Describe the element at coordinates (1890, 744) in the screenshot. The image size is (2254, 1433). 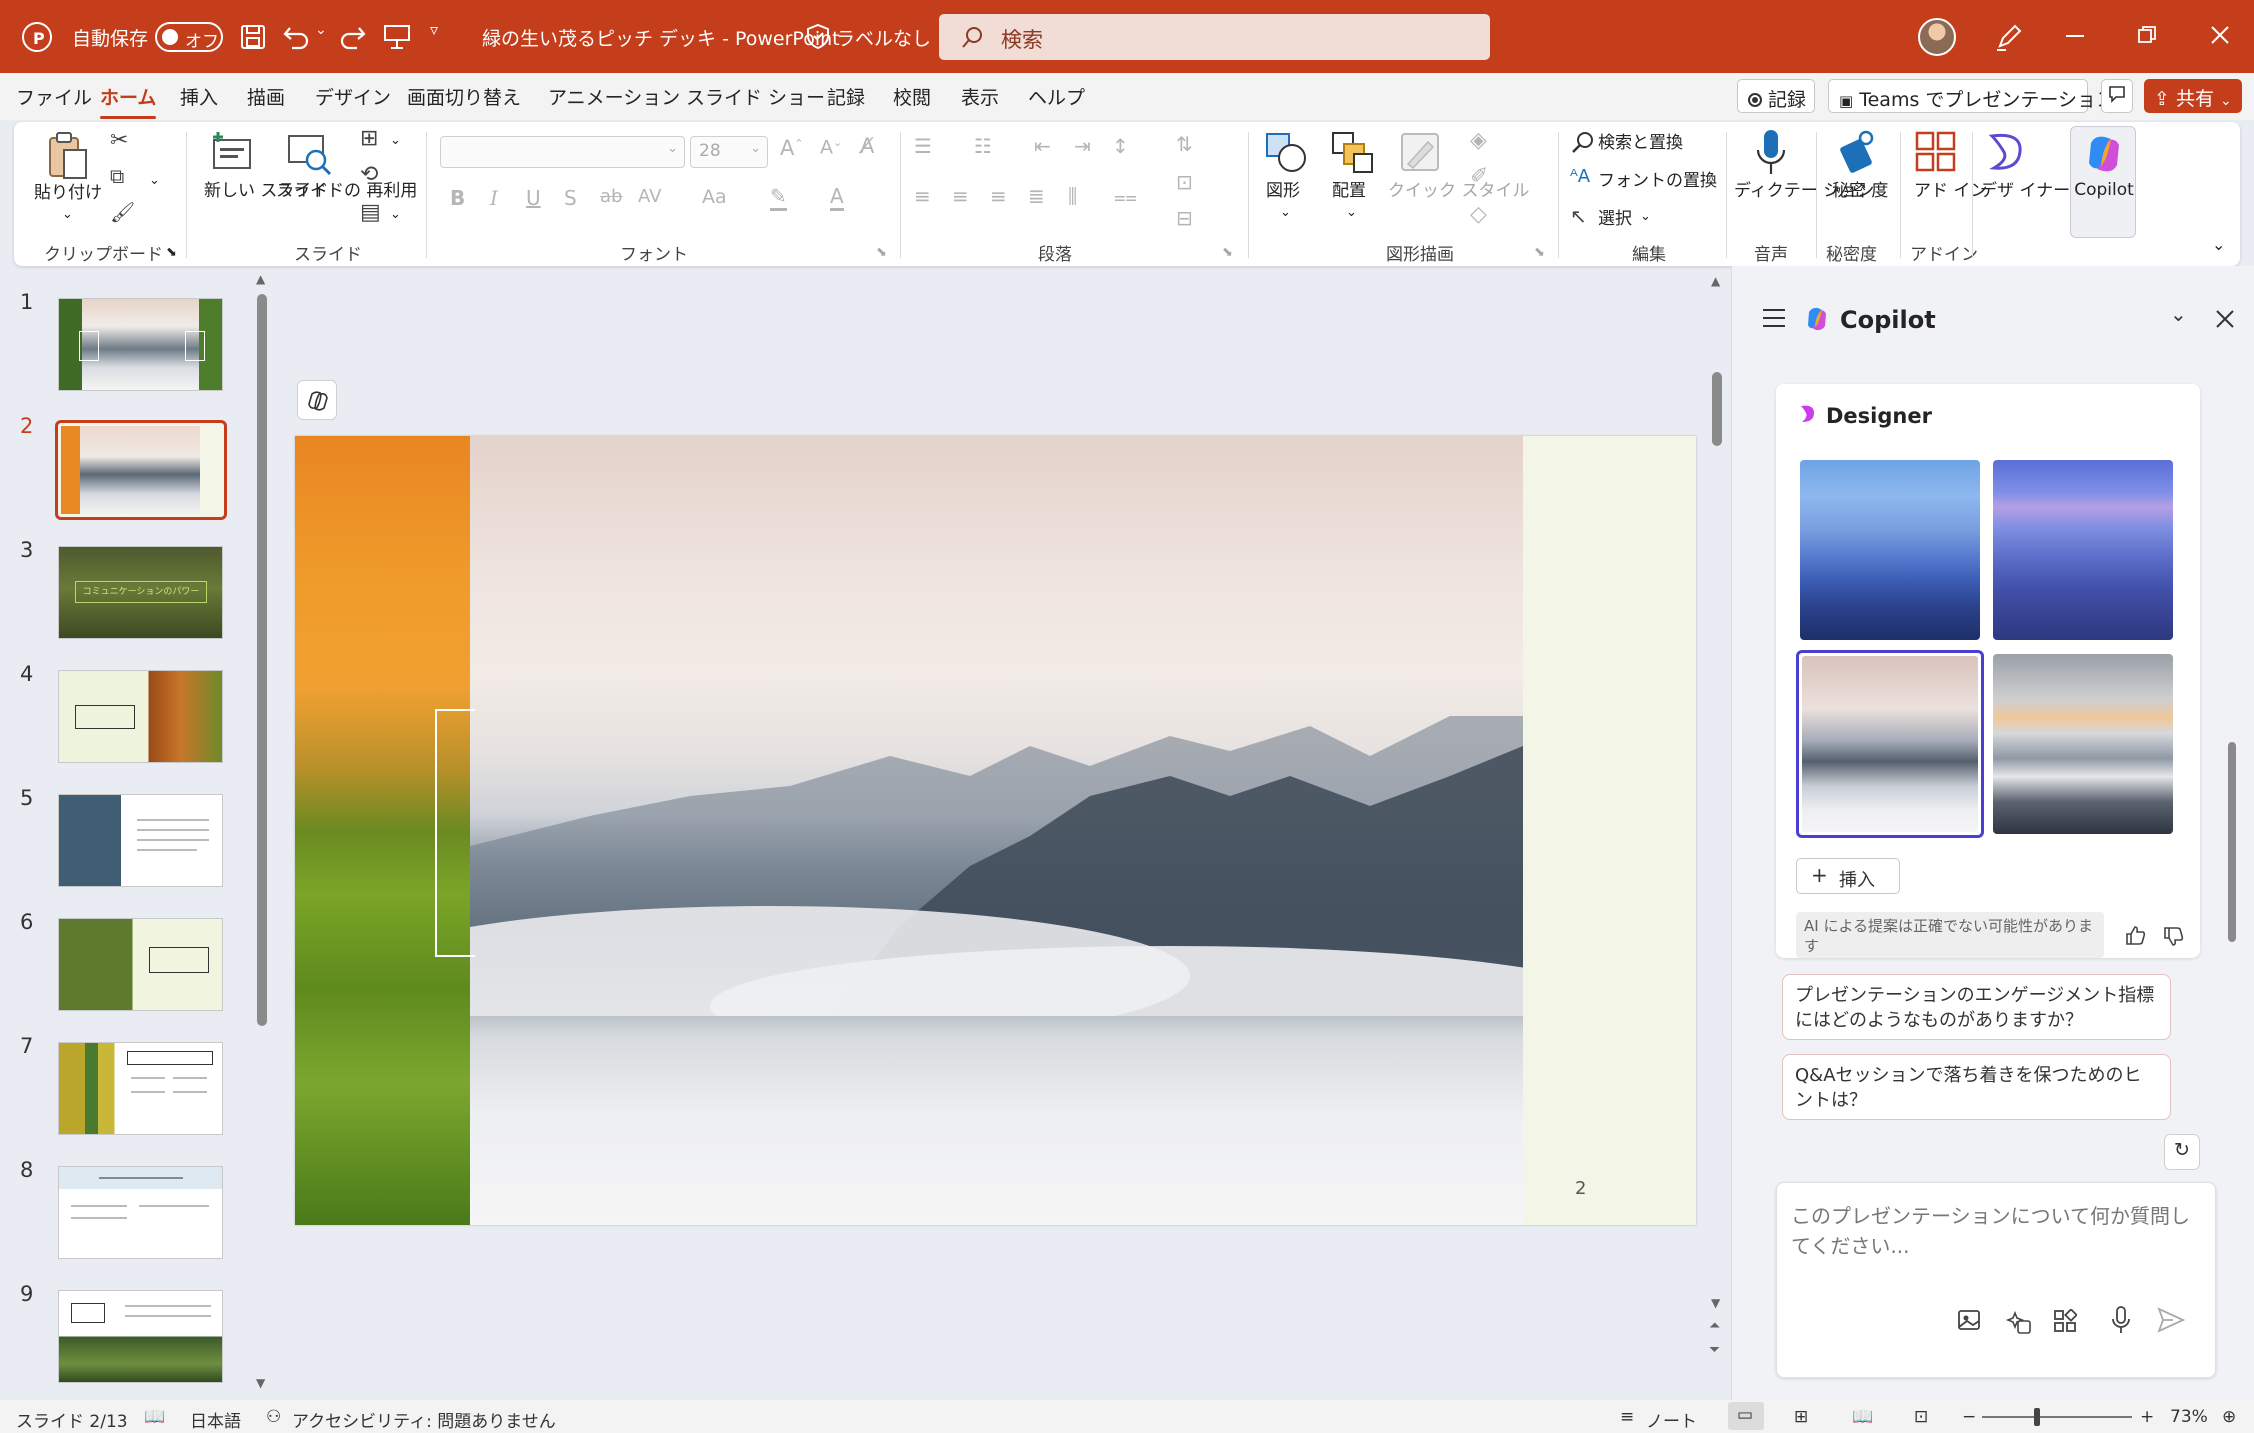
I see `design-option-3-selected` at that location.